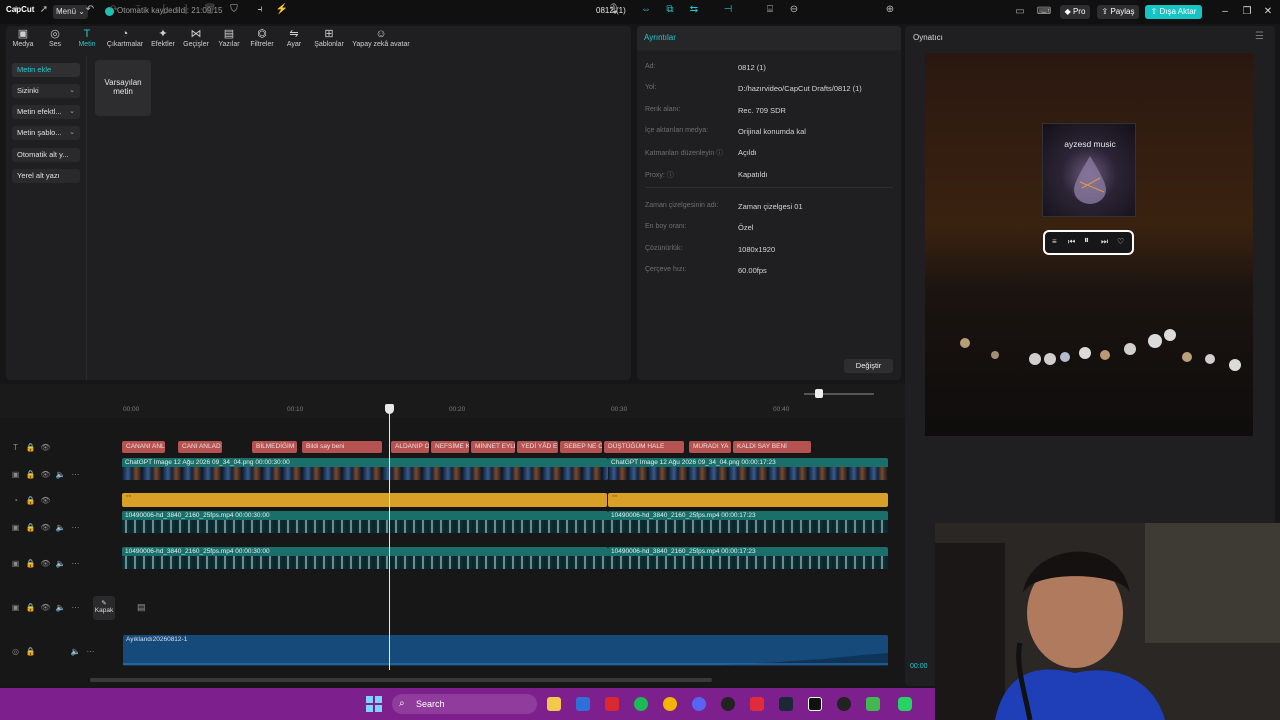 This screenshot has height=720, width=1280. I want to click on export-button: ⇧ Dışa Aktar, so click(1173, 12).